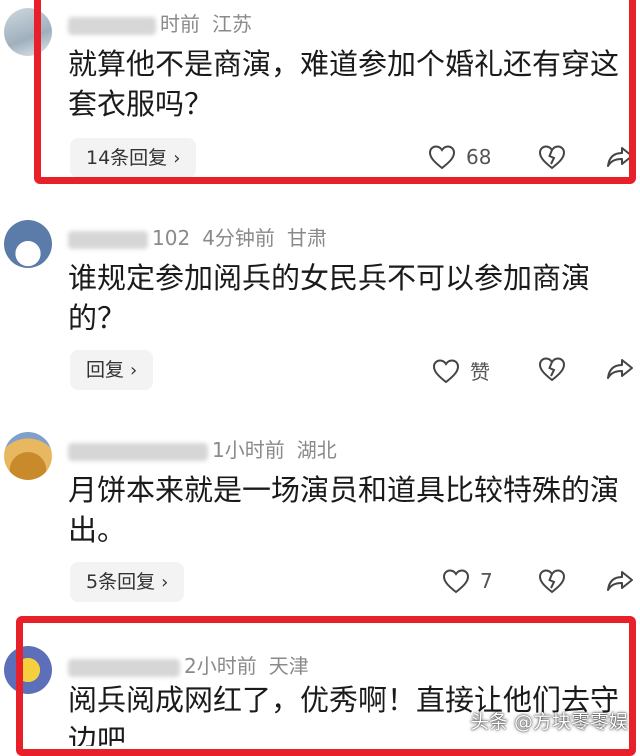  I want to click on comment-text: 月饼本来就是一场演员和道具比较特殊的演出。, so click(344, 510).